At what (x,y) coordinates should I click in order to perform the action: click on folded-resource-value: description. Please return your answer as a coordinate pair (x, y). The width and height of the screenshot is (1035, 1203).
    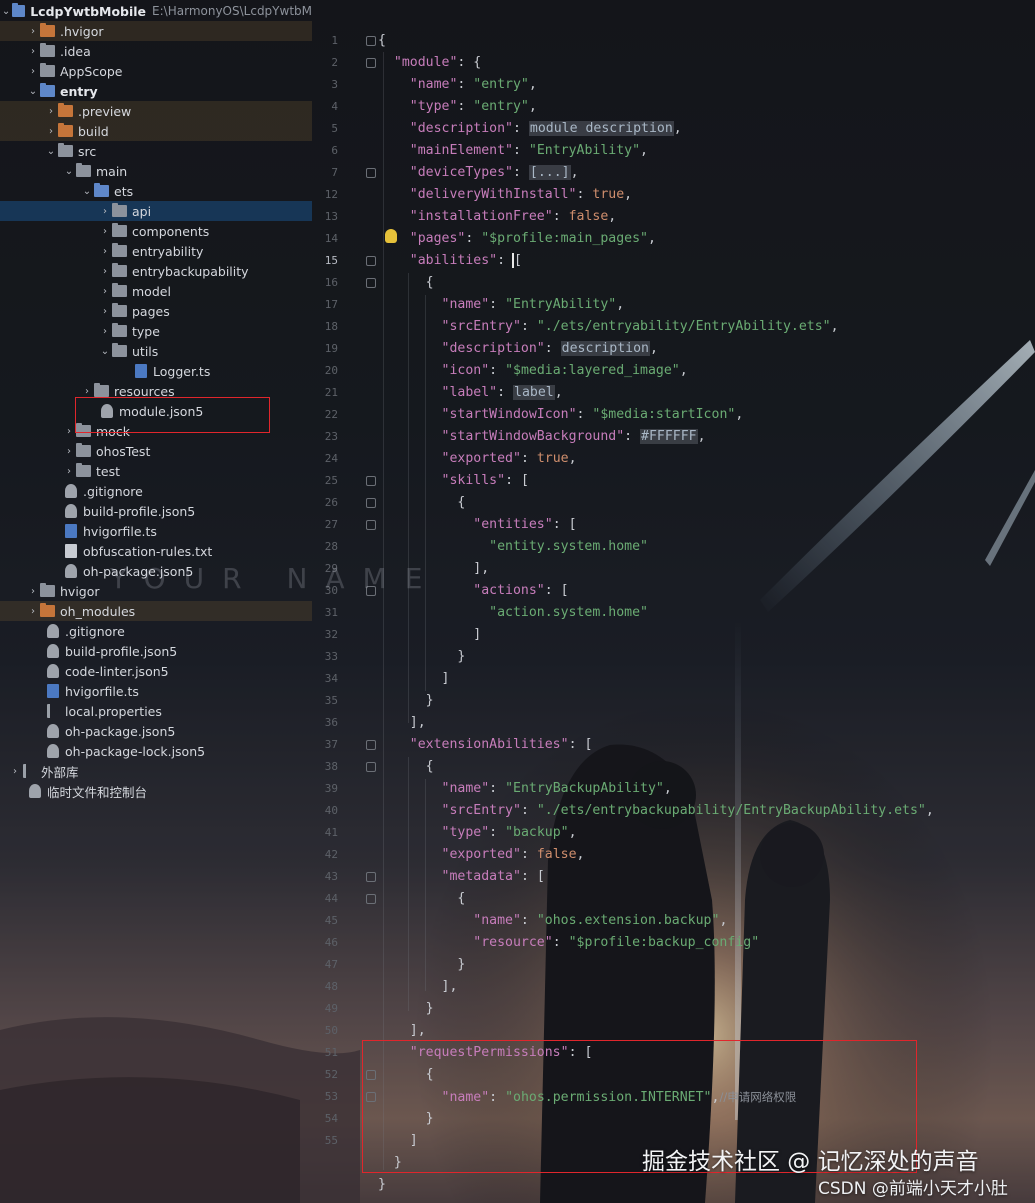
    Looking at the image, I should click on (605, 348).